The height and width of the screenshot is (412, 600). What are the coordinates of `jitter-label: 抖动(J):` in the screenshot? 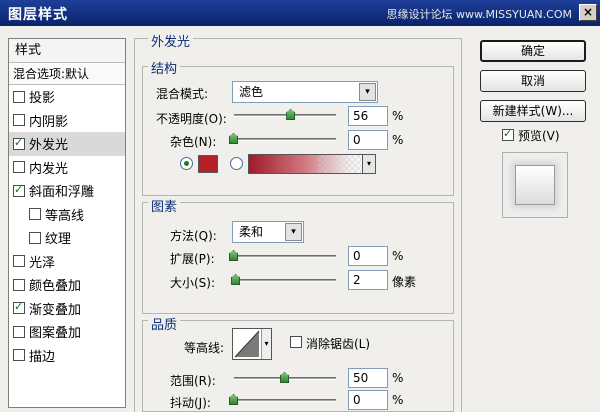 It's located at (190, 403).